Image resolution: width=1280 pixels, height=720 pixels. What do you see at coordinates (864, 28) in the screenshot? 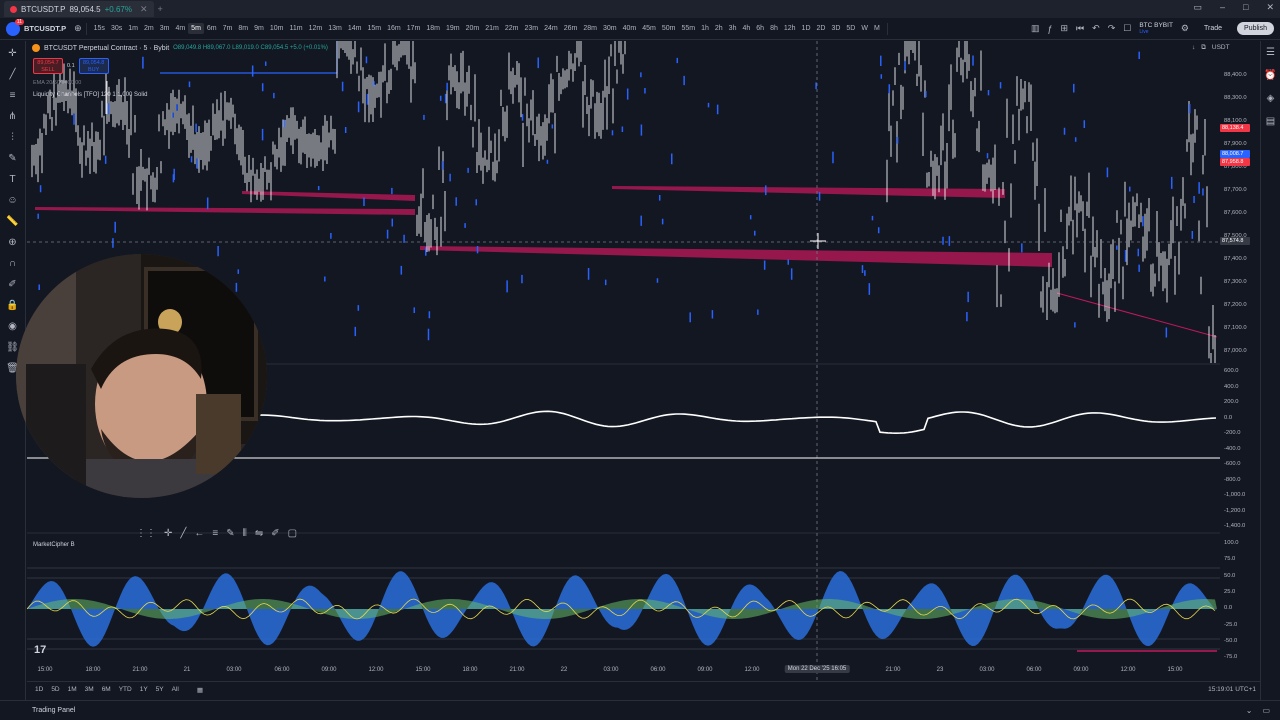
I see `interval-W: W` at bounding box center [864, 28].